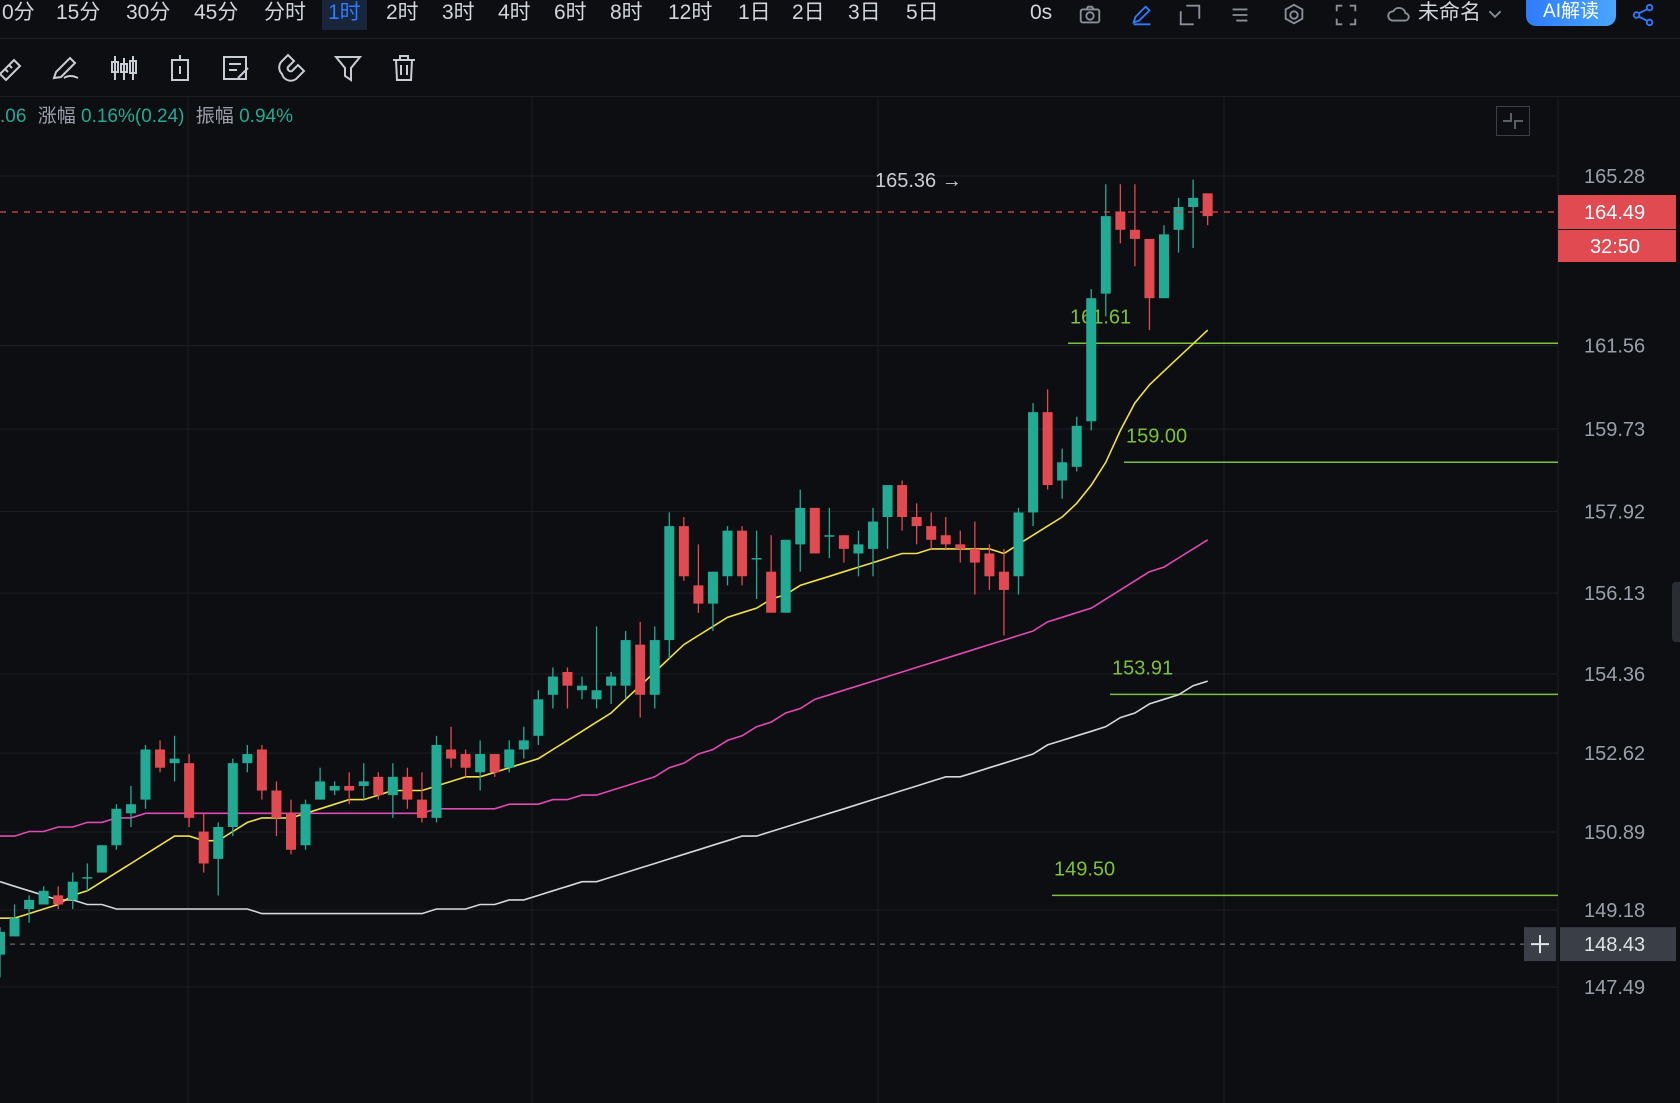  I want to click on tab-timeframe-7: 3时, so click(458, 15).